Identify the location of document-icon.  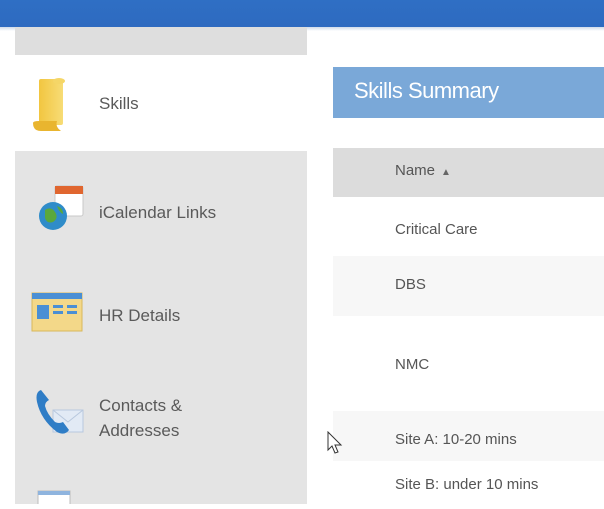
(54, 499).